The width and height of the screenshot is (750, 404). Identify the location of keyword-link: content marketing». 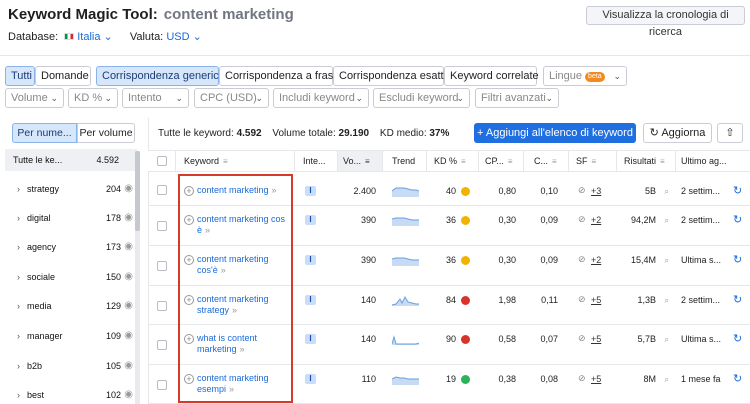
(243, 190).